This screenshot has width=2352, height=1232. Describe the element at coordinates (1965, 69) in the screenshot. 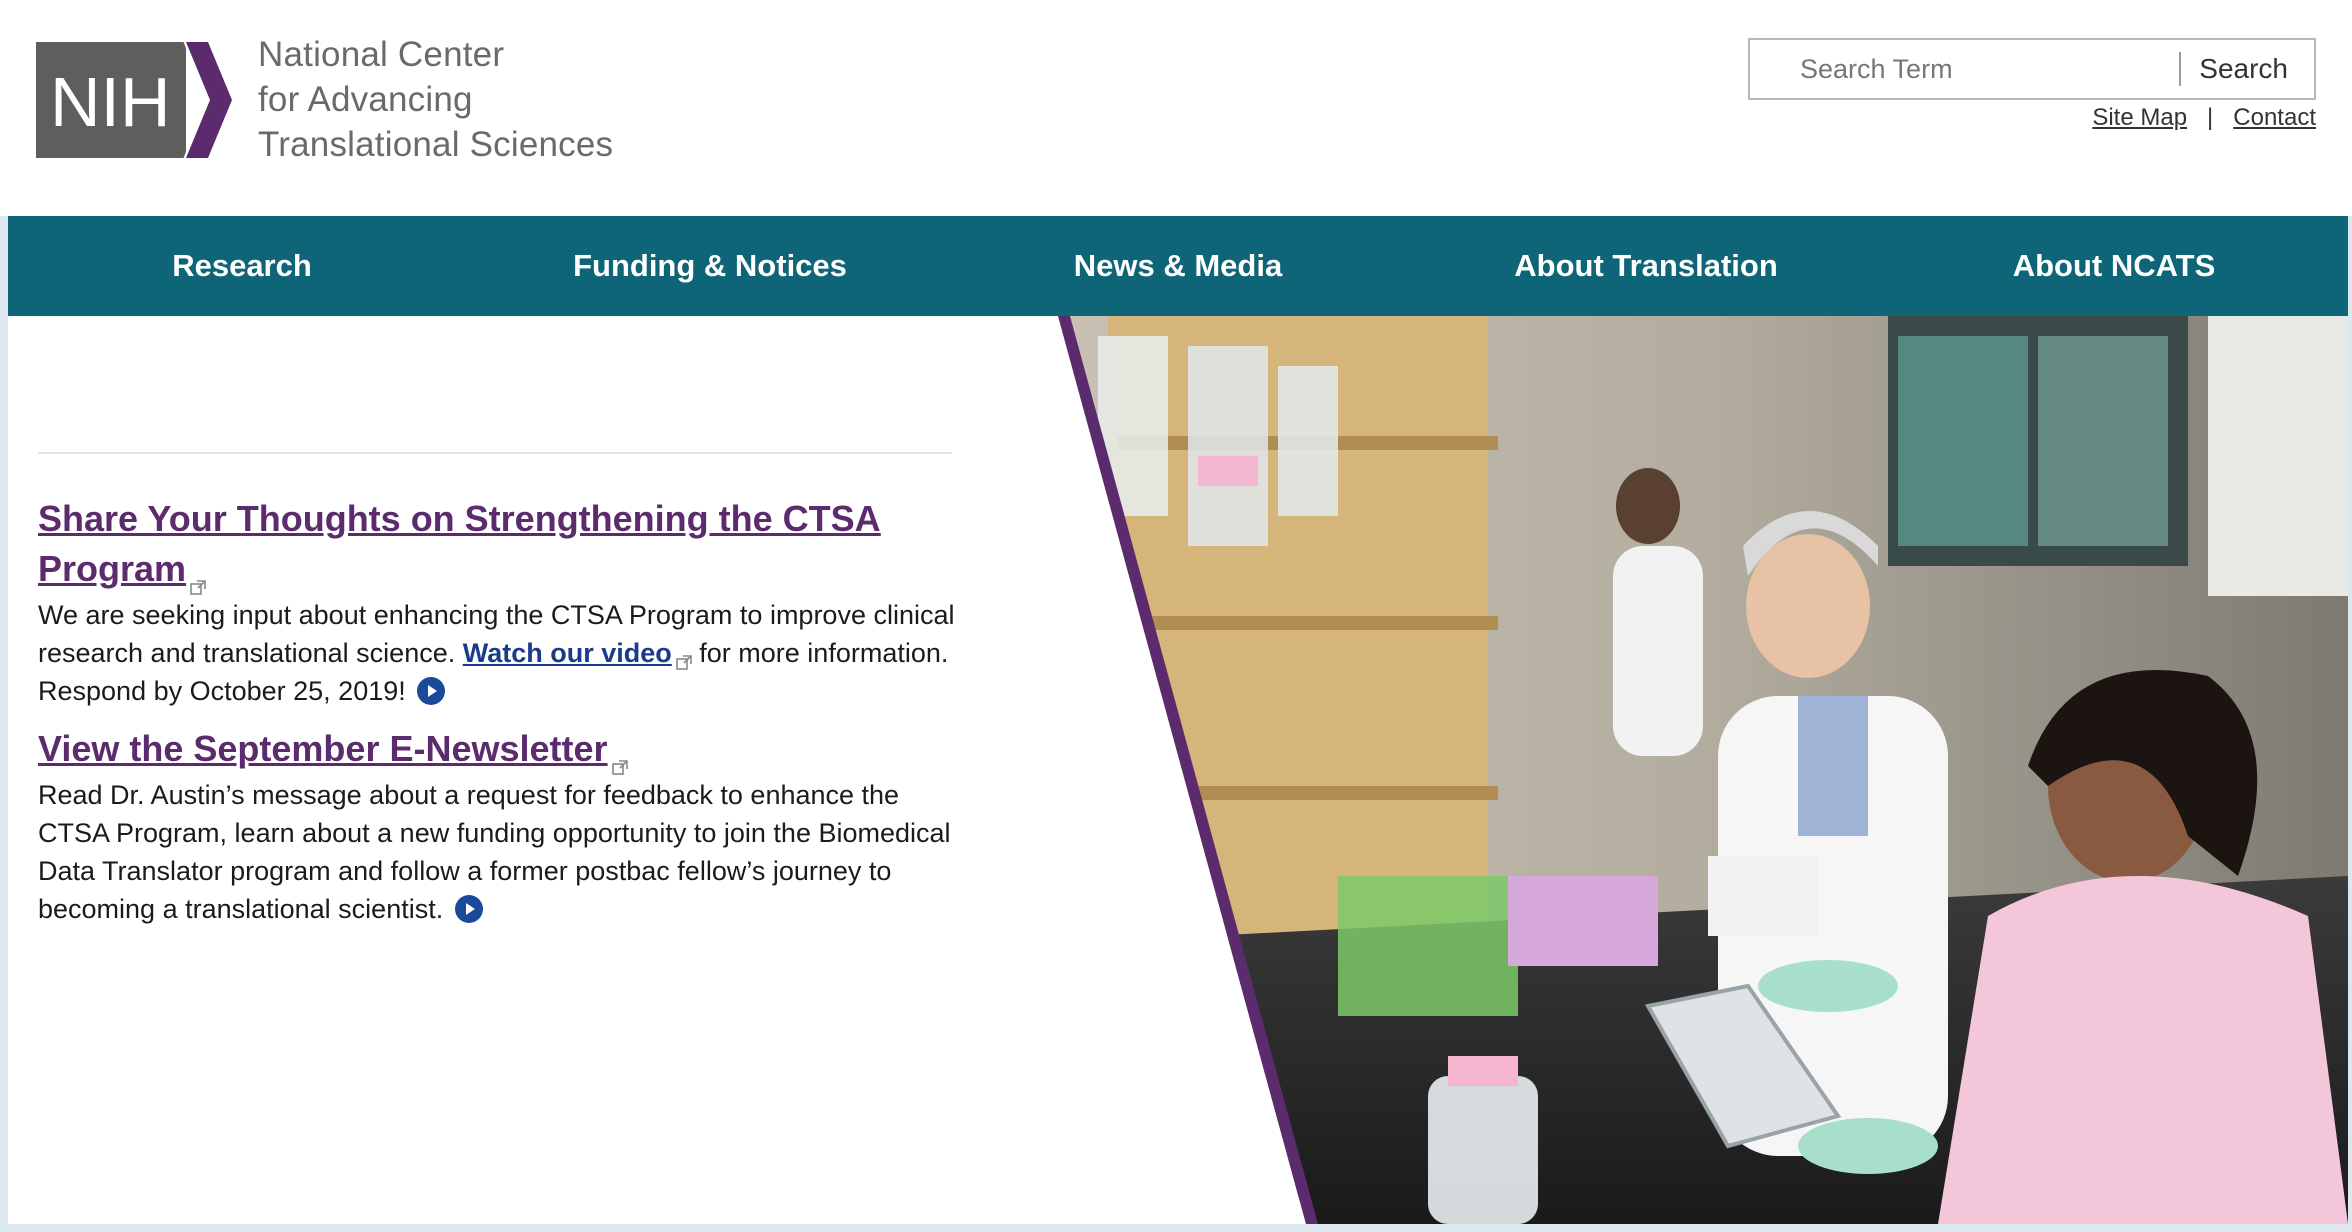

I see `search-input` at that location.